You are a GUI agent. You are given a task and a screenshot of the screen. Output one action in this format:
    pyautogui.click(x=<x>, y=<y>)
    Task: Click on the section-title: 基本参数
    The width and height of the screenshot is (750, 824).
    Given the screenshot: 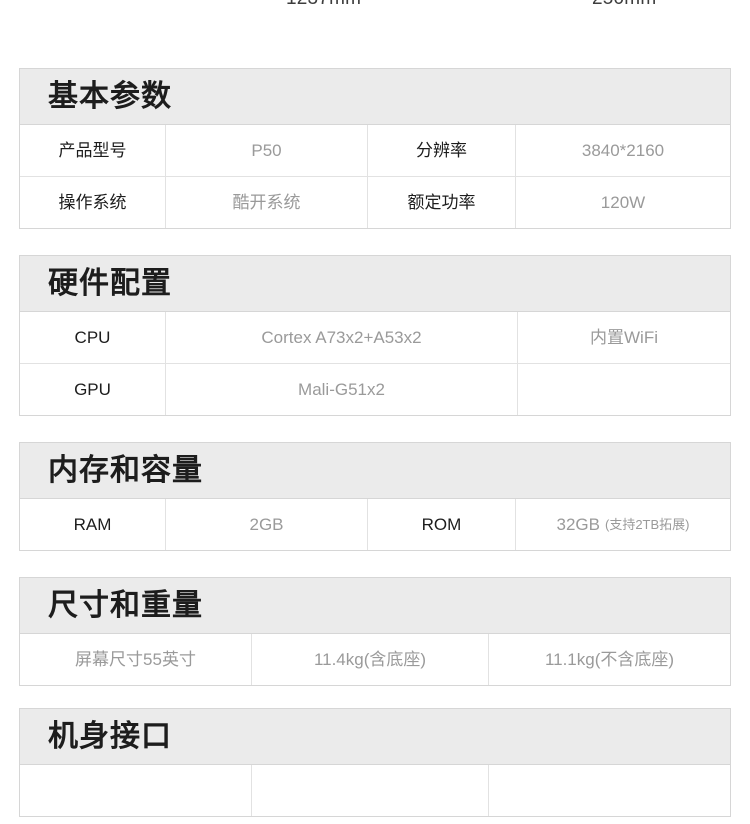 What is the action you would take?
    pyautogui.click(x=110, y=96)
    